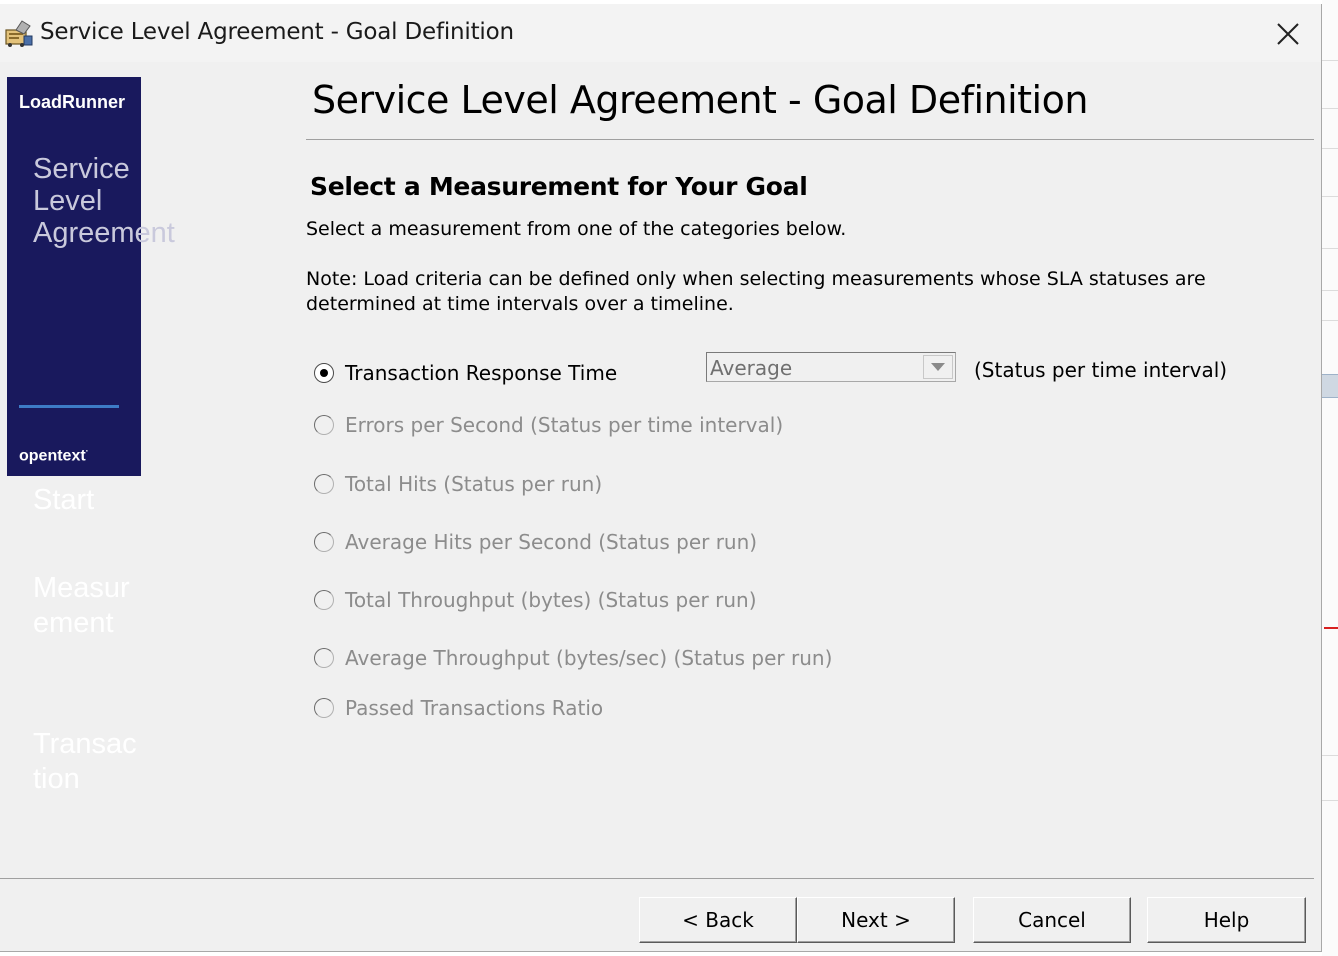 Image resolution: width=1338 pixels, height=956 pixels. Describe the element at coordinates (876, 920) in the screenshot. I see `next-button: Next >` at that location.